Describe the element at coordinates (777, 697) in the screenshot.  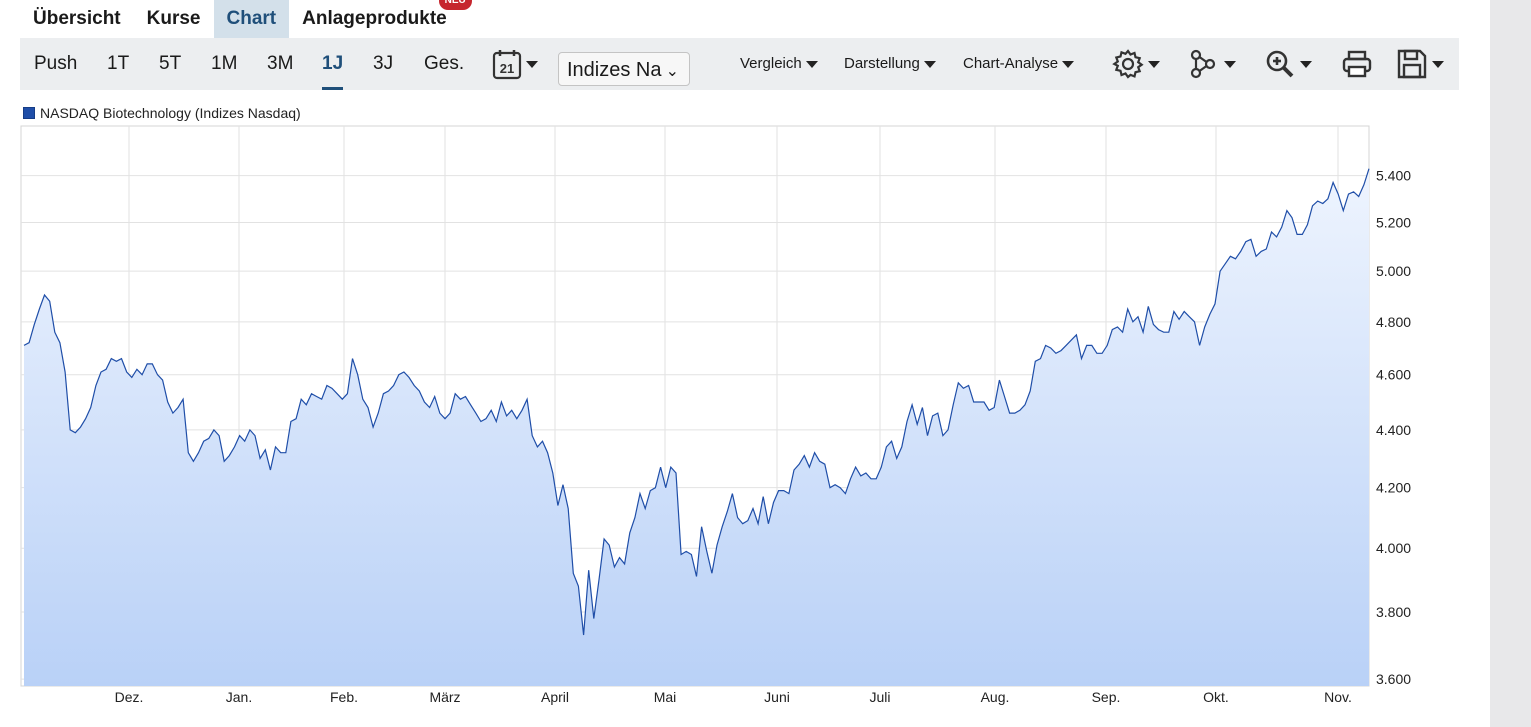
I see `x-tick-label: Juni` at that location.